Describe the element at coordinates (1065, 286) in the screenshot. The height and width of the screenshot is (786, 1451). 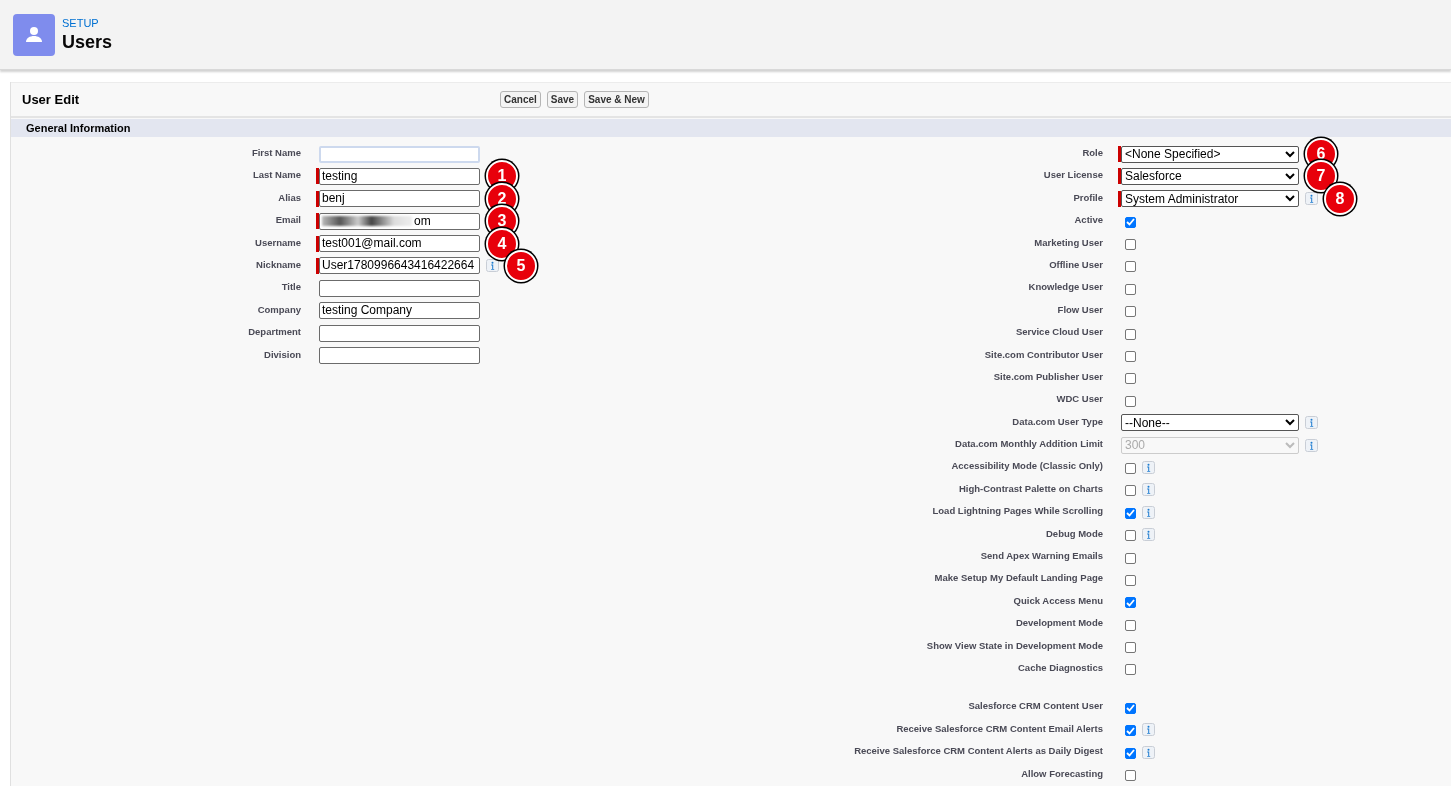
I see `field-label: Knowledge User` at that location.